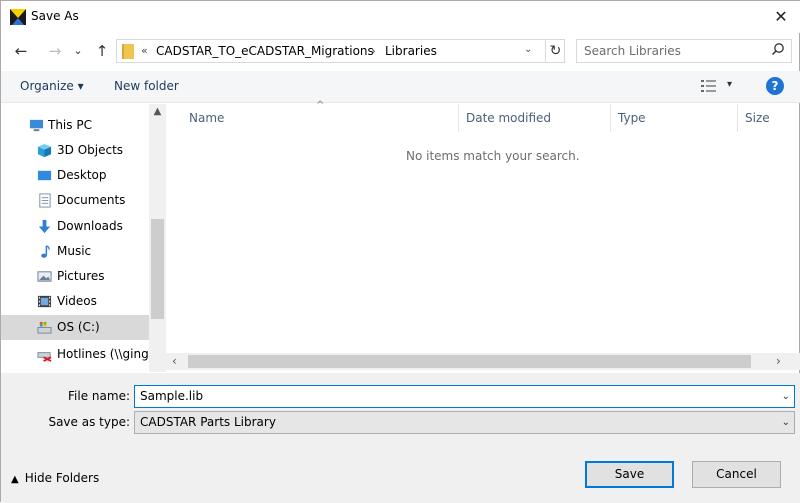 This screenshot has height=503, width=800. Describe the element at coordinates (781, 17) in the screenshot. I see `close-button: ✕` at that location.